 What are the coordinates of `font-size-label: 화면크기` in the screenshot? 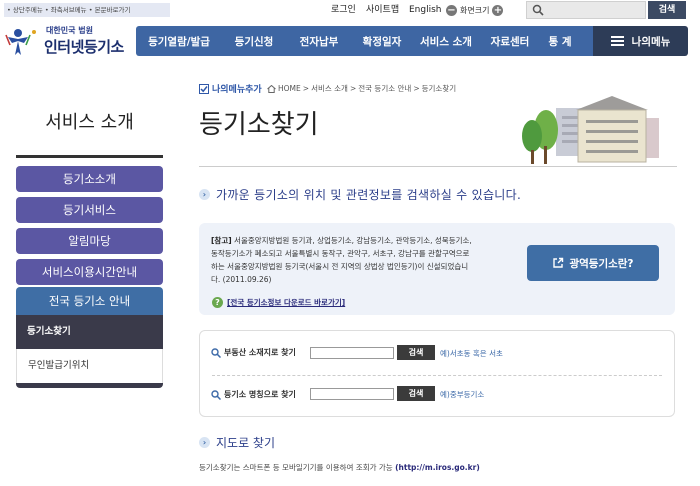 It's located at (475, 10).